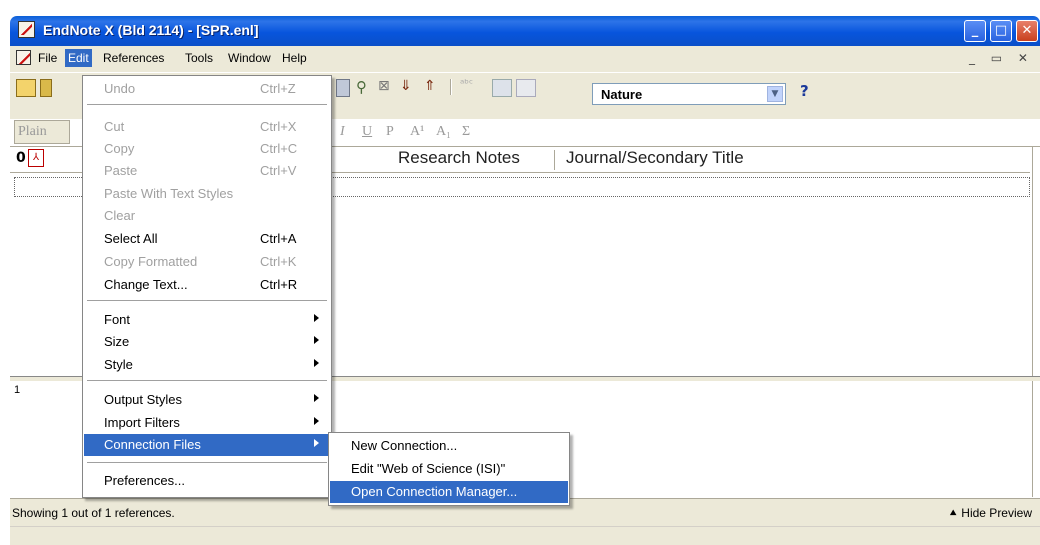  I want to click on menu-item-label: Clear, so click(120, 215).